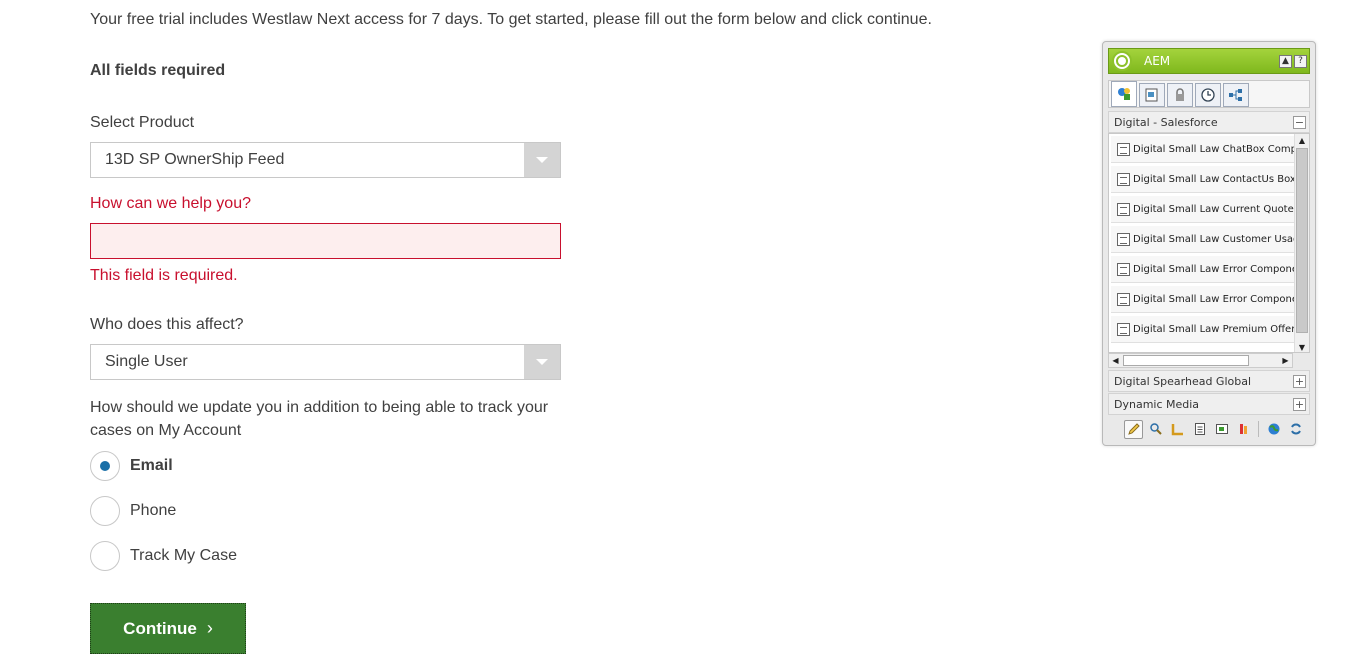  What do you see at coordinates (1166, 122) in the screenshot?
I see `group-label: Digital - Salesforce` at bounding box center [1166, 122].